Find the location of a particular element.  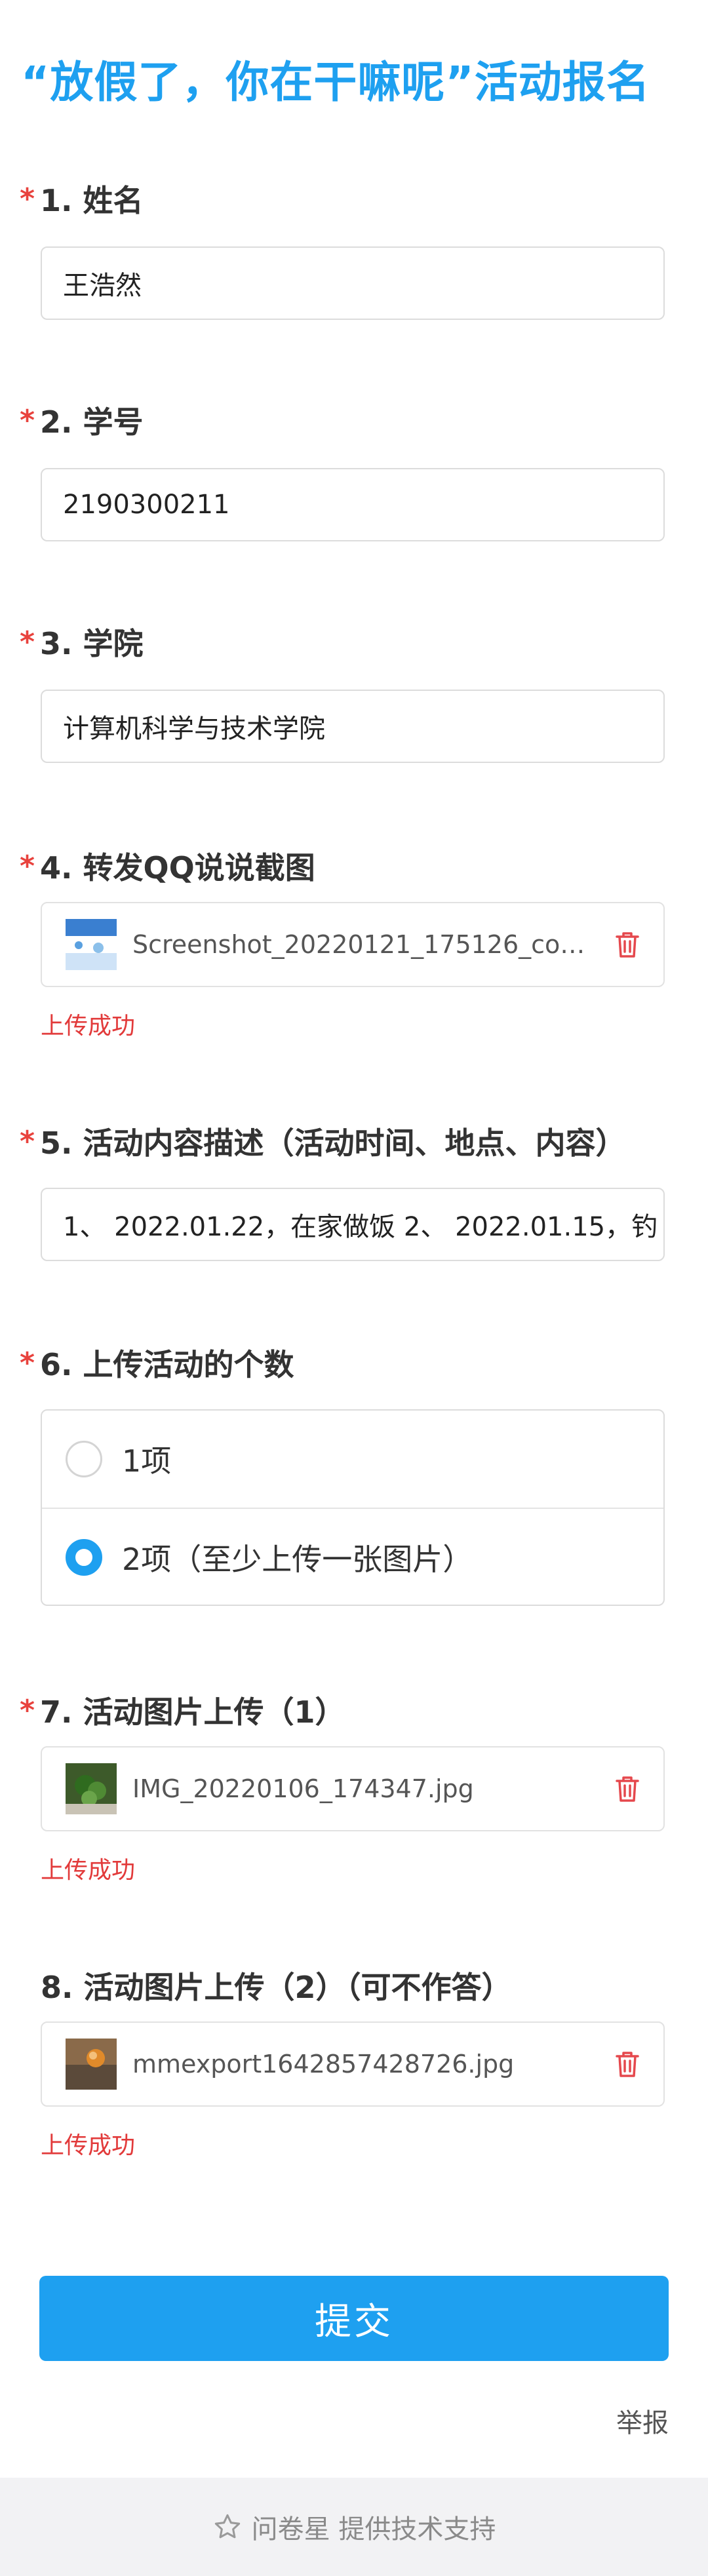

radio-option-2: 2项（至少上传一张图片） is located at coordinates (352, 1557).